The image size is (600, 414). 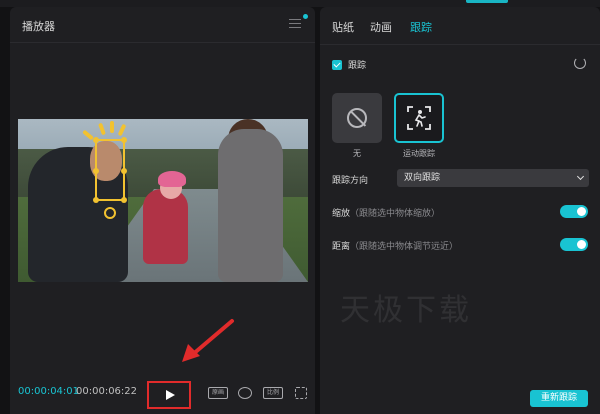 I want to click on scale-toggle, so click(x=574, y=211).